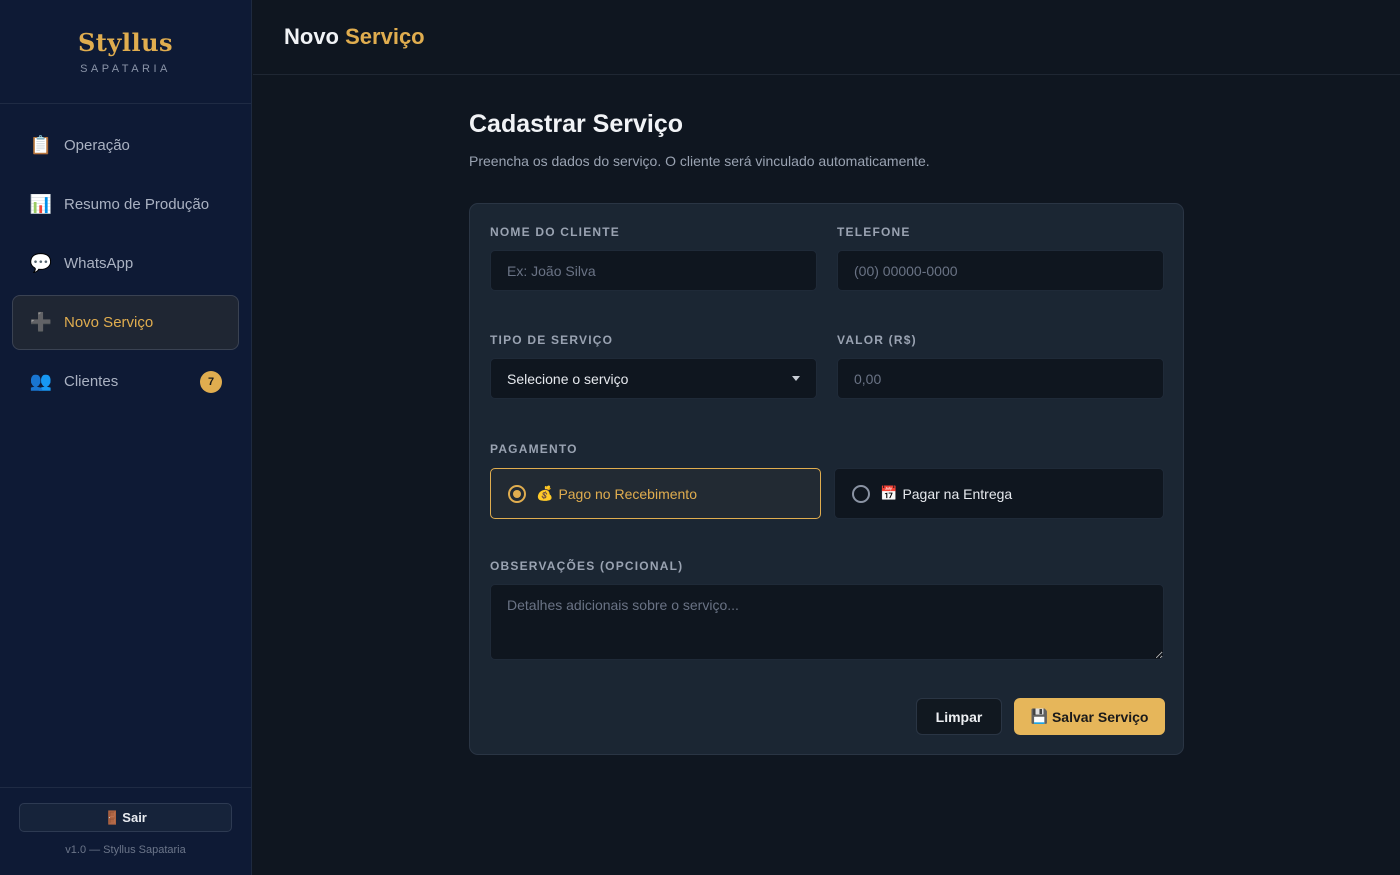 The width and height of the screenshot is (1400, 875). Describe the element at coordinates (1039, 716) in the screenshot. I see `floppy-disk-icon: 💾` at that location.